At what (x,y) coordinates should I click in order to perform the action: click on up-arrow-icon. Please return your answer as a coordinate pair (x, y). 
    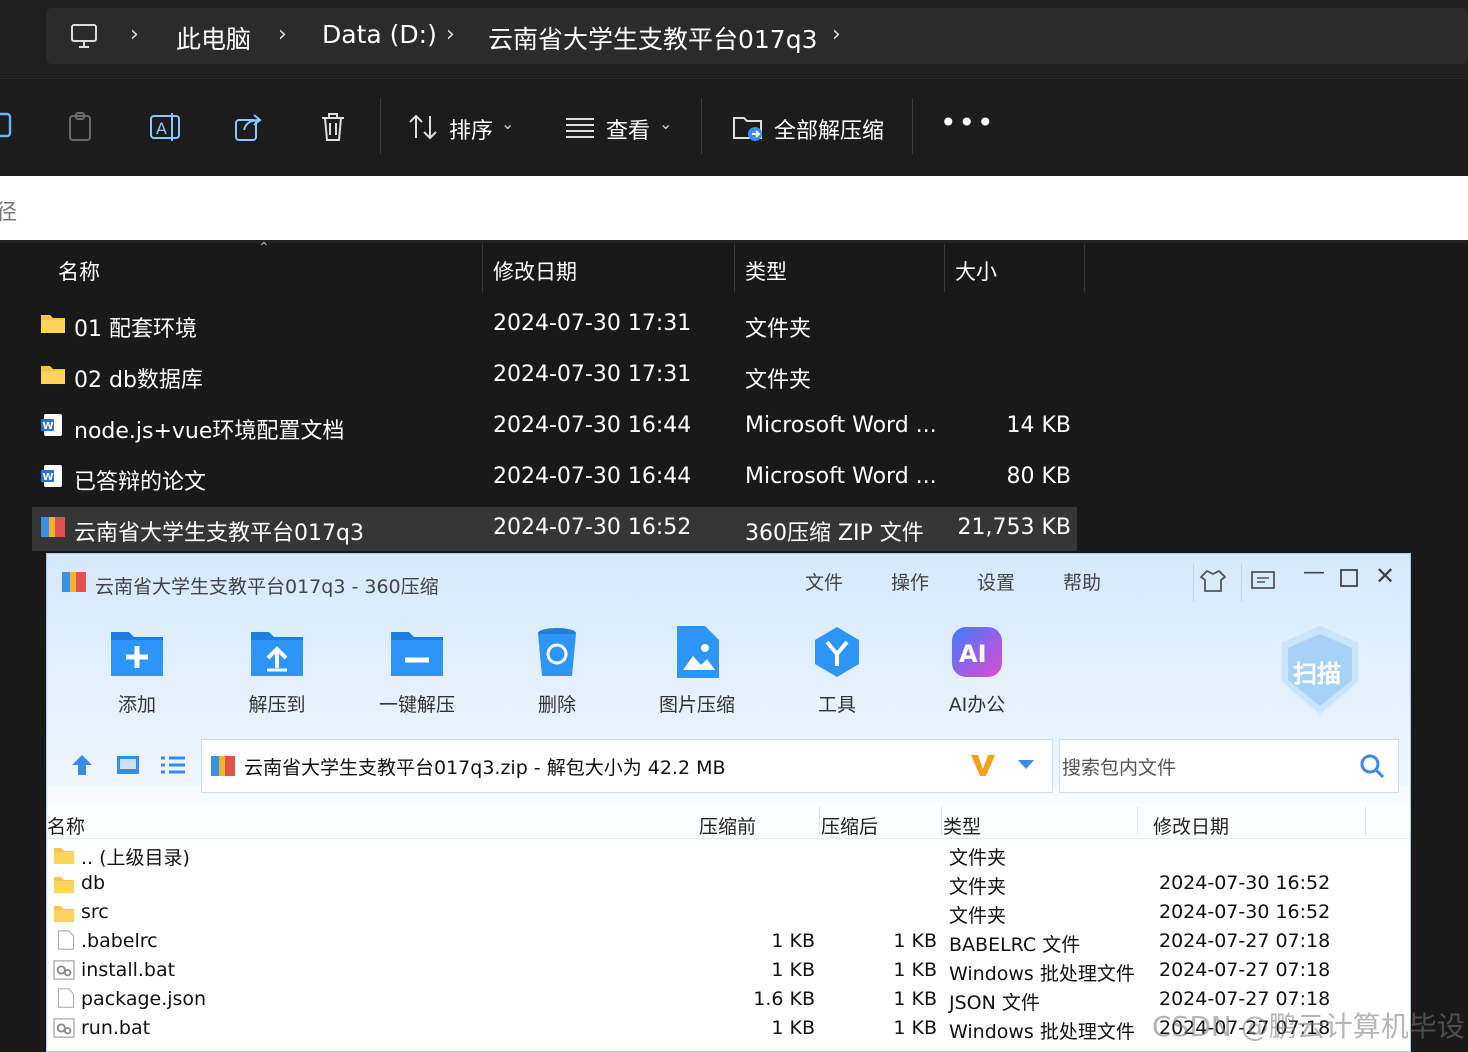
    Looking at the image, I should click on (82, 765).